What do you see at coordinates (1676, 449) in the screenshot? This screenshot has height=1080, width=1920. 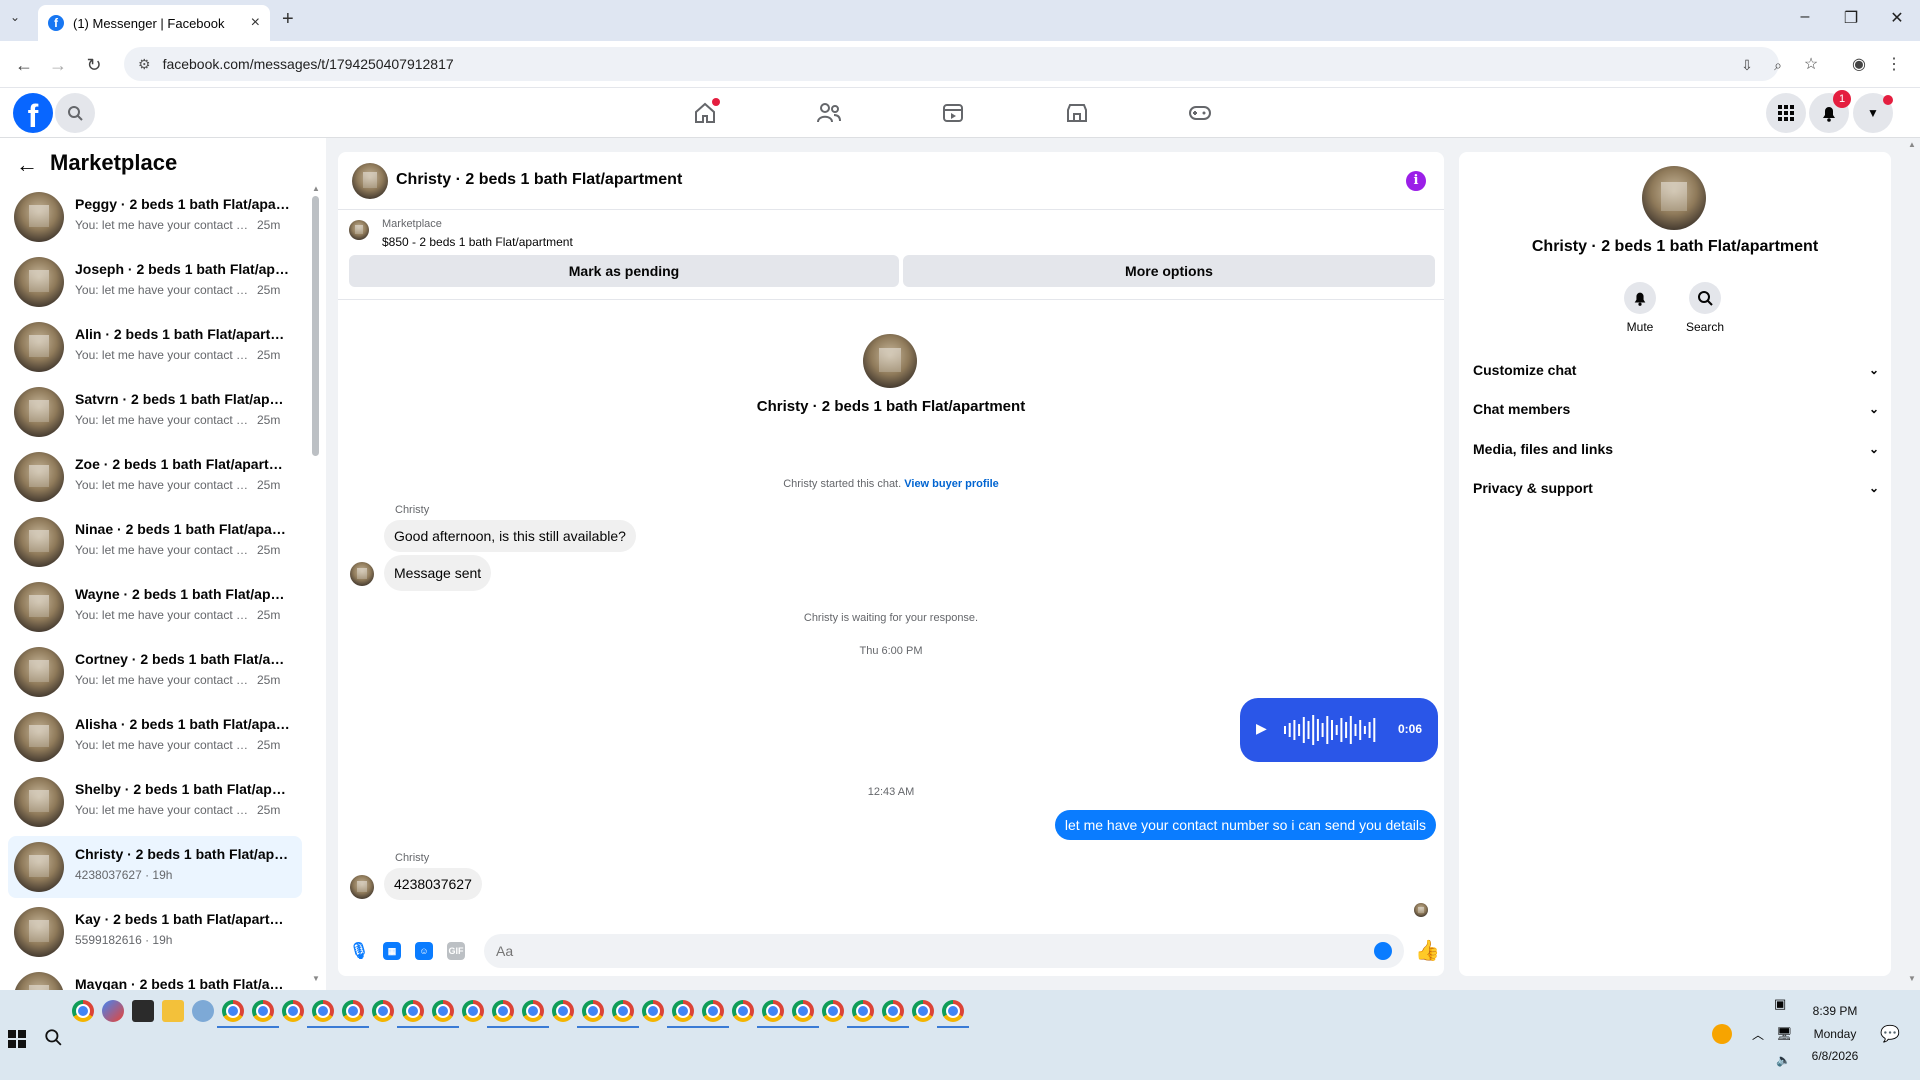 I see `media-files-links-section: Media, files and links ⌄` at bounding box center [1676, 449].